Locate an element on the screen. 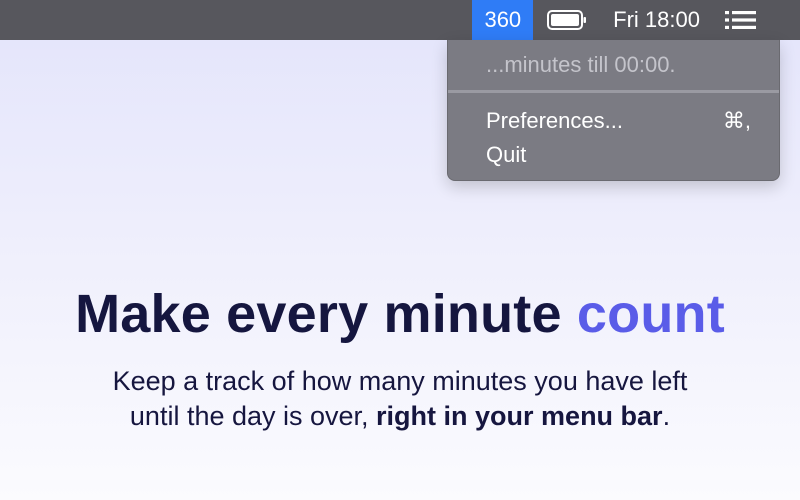 The width and height of the screenshot is (800, 500). subtitle-line-2-end: . is located at coordinates (666, 416).